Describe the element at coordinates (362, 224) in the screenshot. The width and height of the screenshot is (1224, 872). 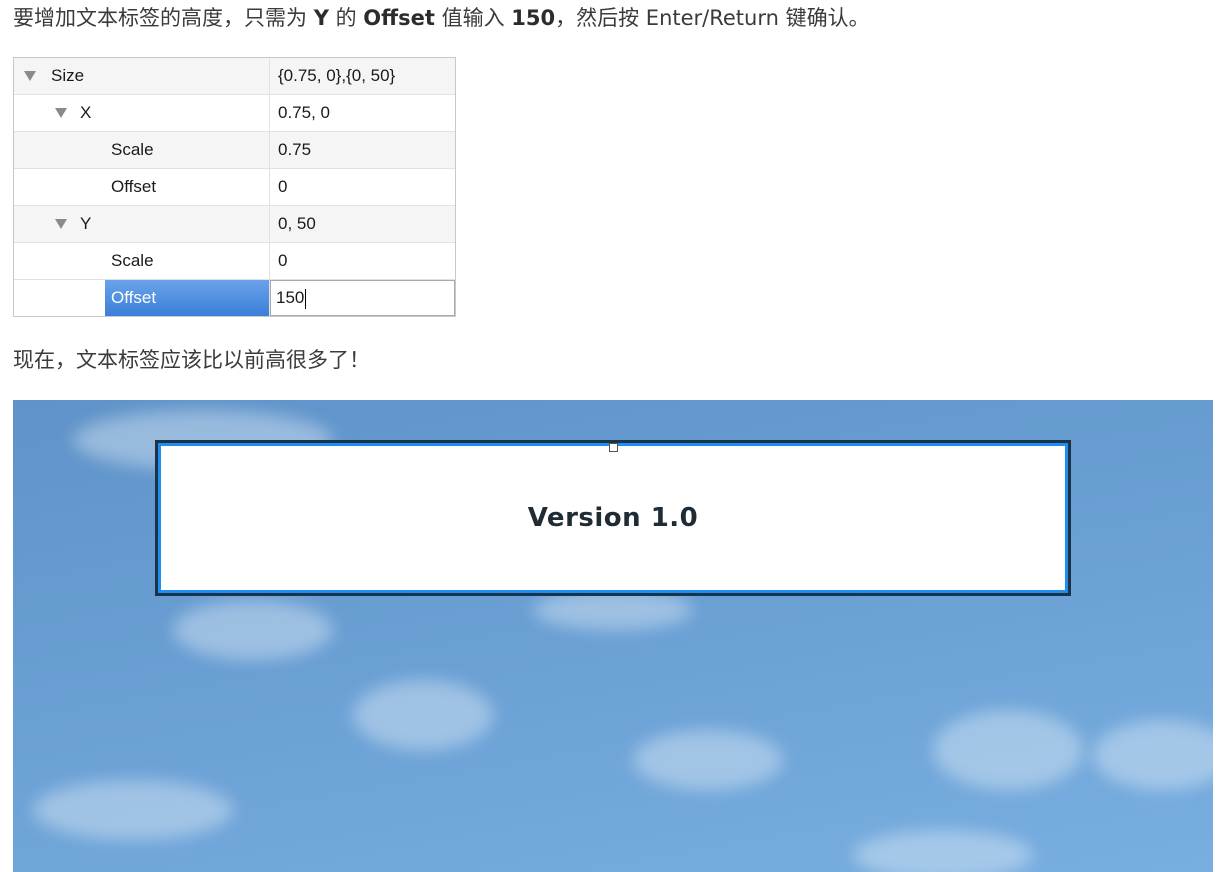
I see `property-value-y: 0, 50` at that location.